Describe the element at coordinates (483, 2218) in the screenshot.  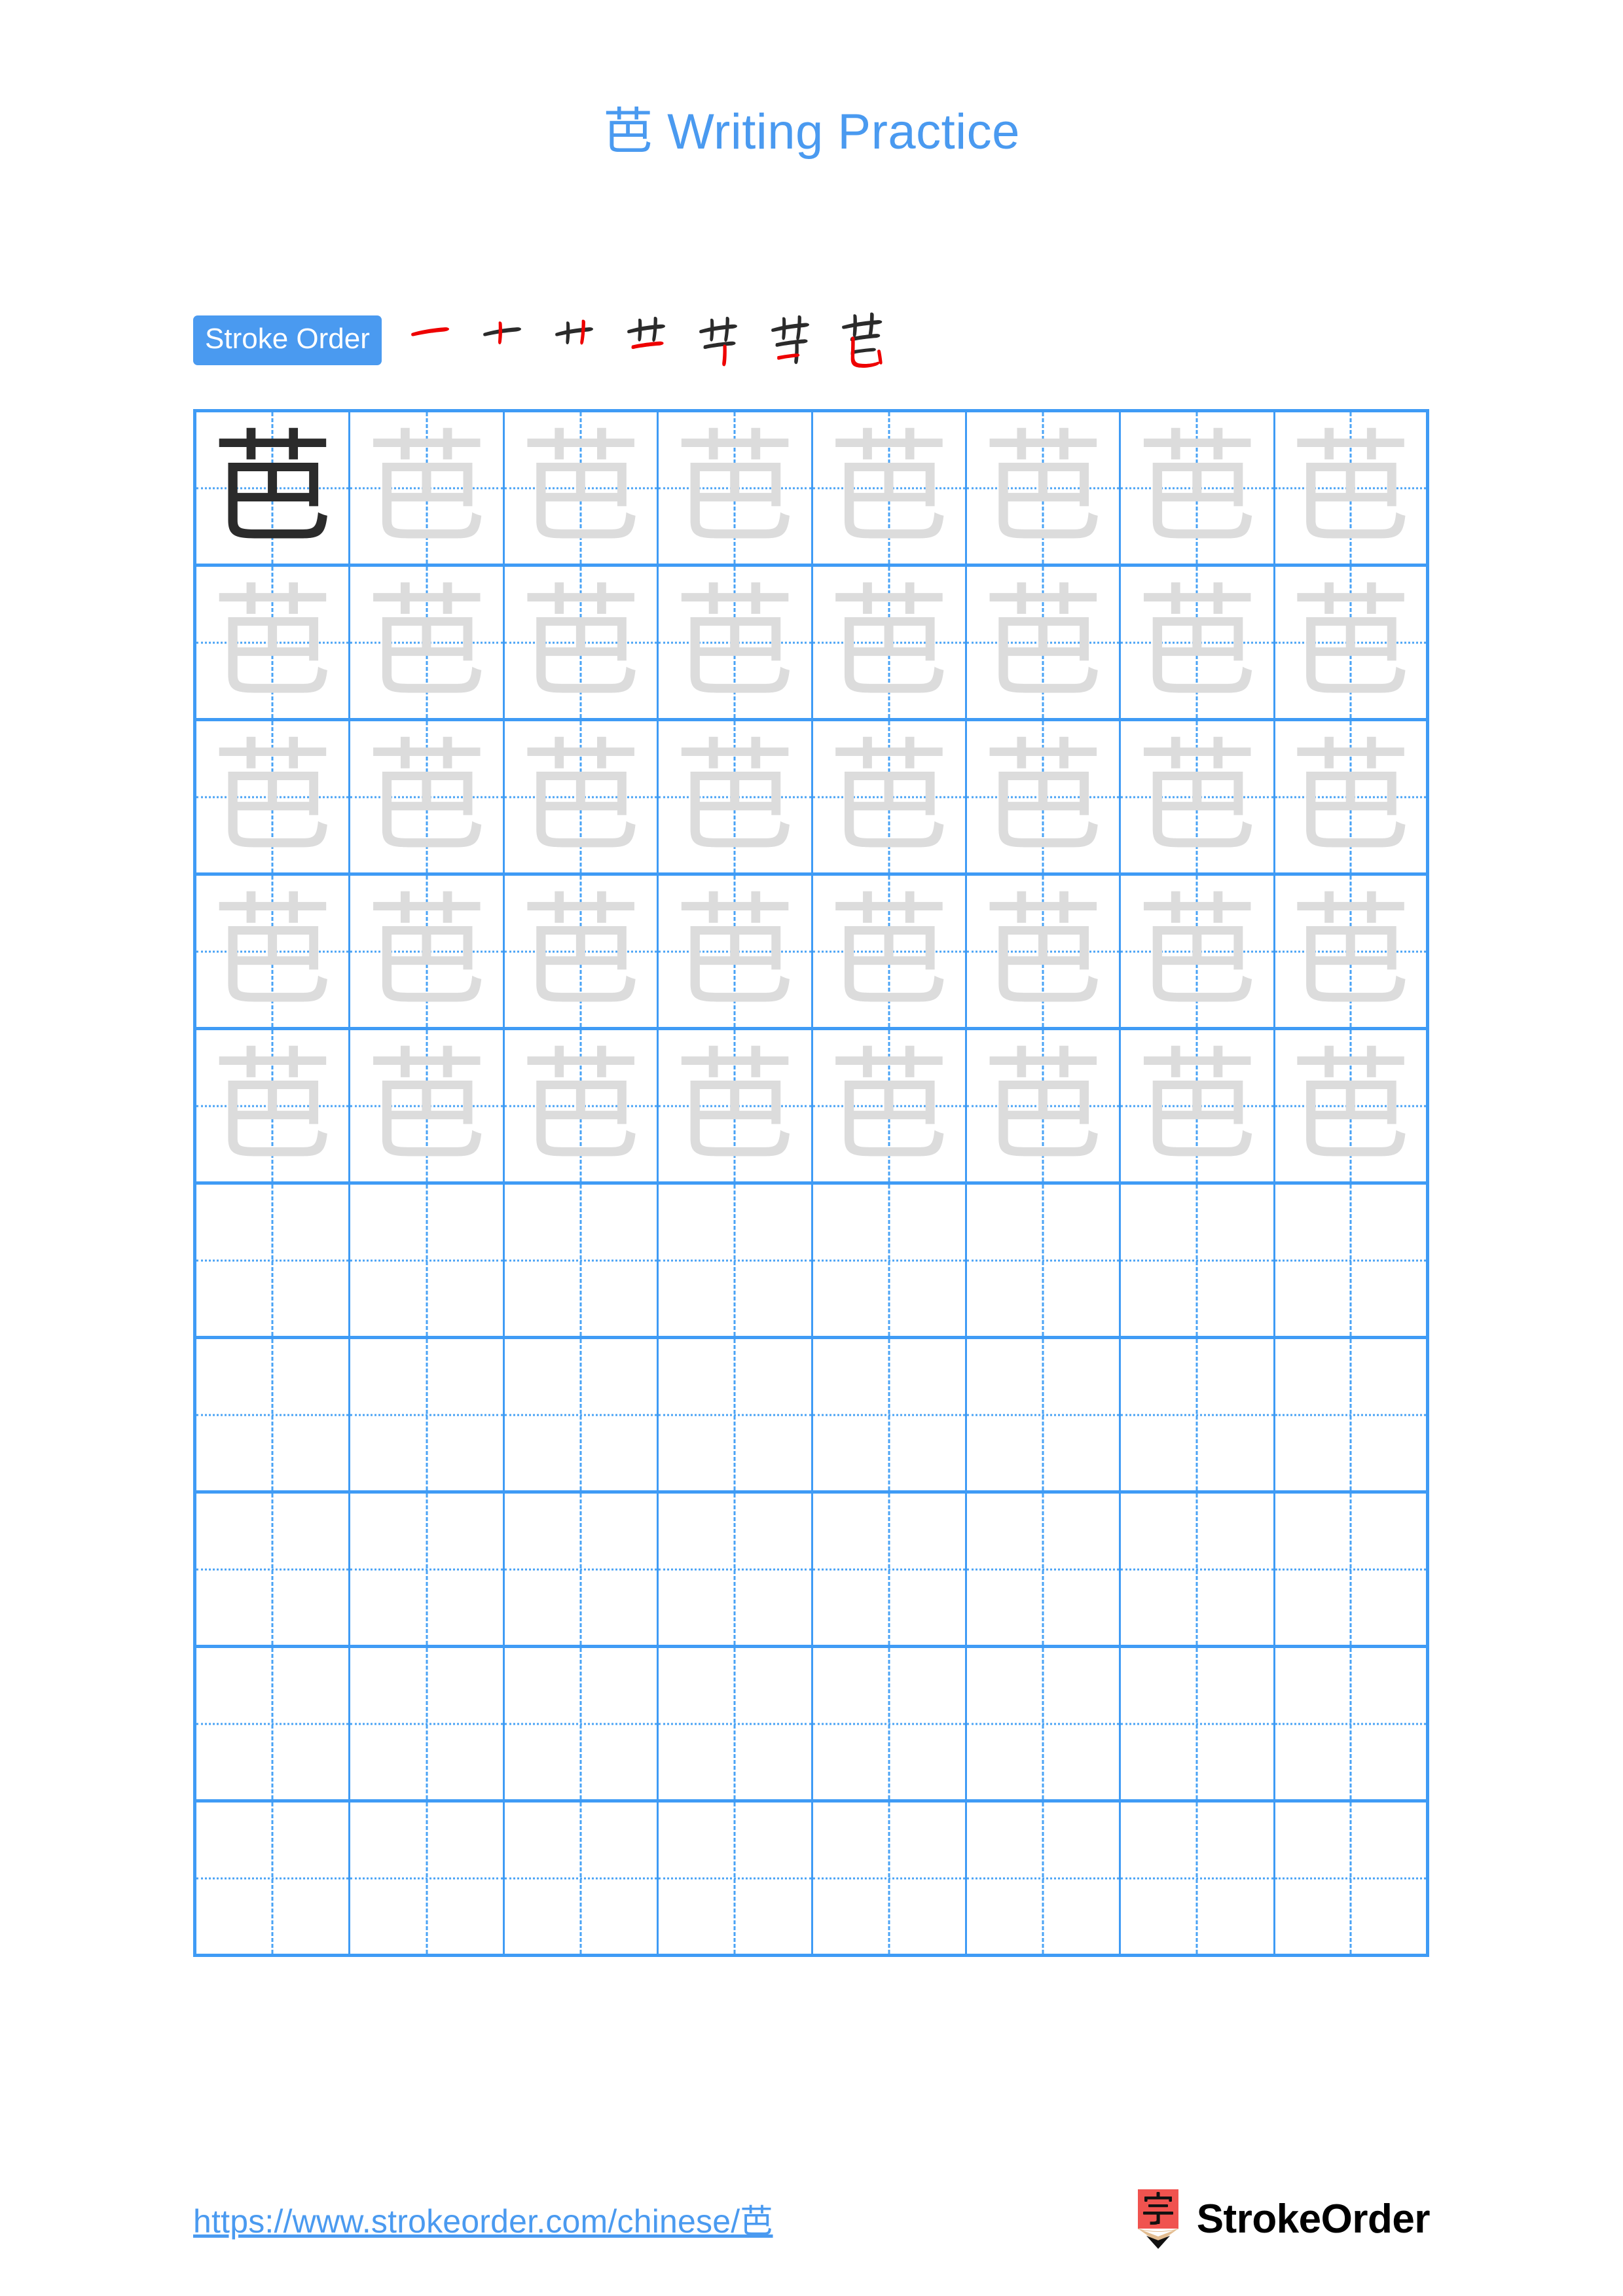
I see `source-url-link: https://www.strokeorder.com/chinese/芭` at that location.